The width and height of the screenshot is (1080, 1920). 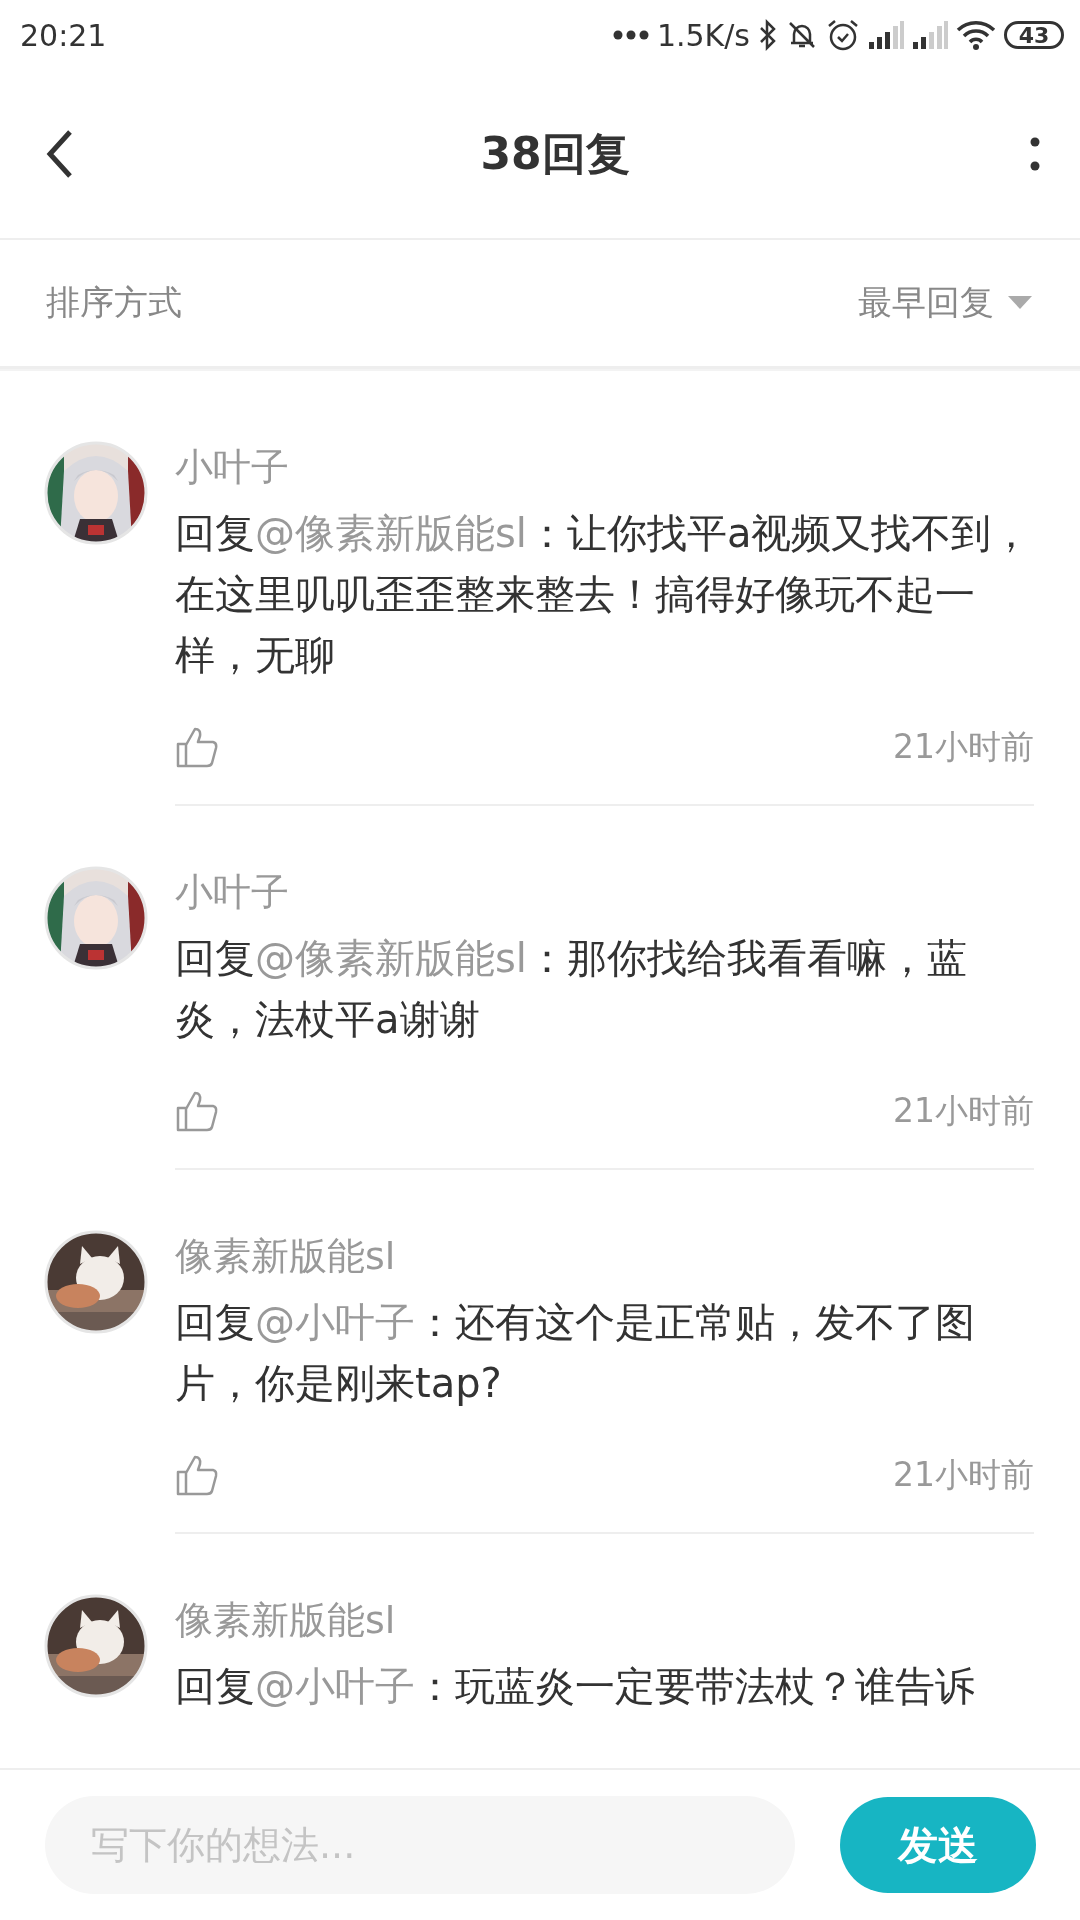 What do you see at coordinates (604, 594) in the screenshot?
I see `comment-text: 回复@像素新版能sl：让你找平a视频又找不到，在这里叽叽歪歪整来整去！搞得好像玩不起一样，无聊` at bounding box center [604, 594].